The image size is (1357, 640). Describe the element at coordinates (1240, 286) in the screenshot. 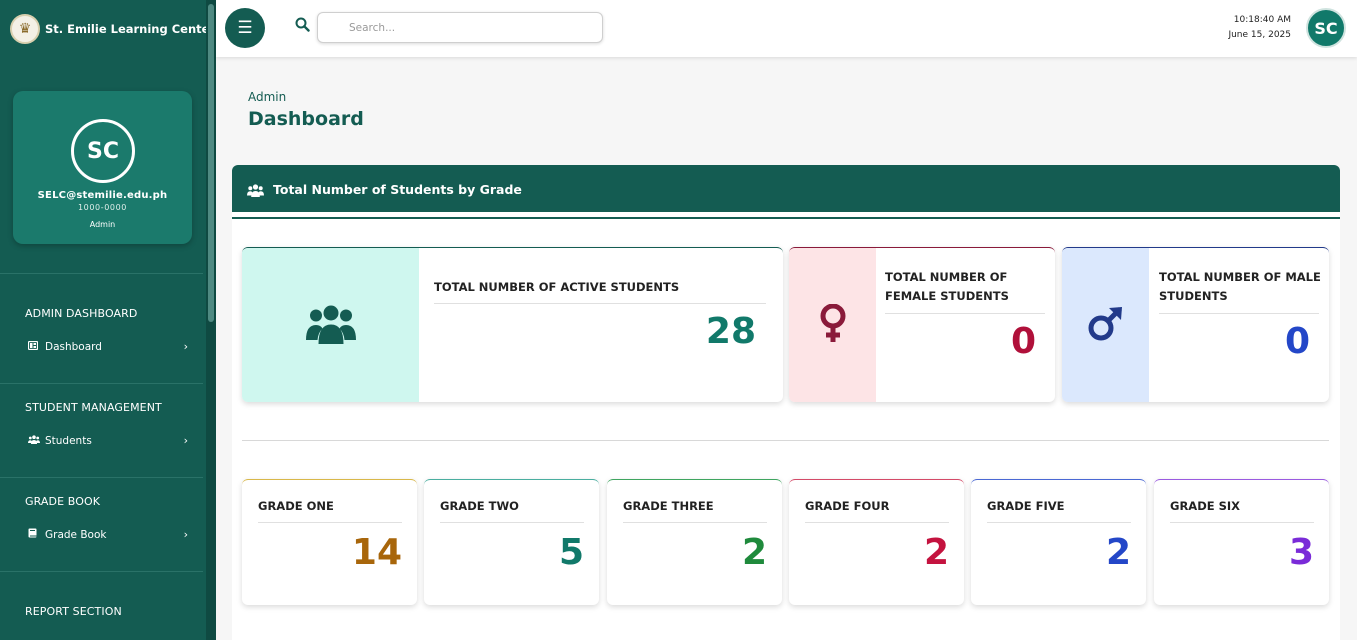

I see `male-students-label: TOTAL NUMBER OF MALE STUDENTS` at that location.